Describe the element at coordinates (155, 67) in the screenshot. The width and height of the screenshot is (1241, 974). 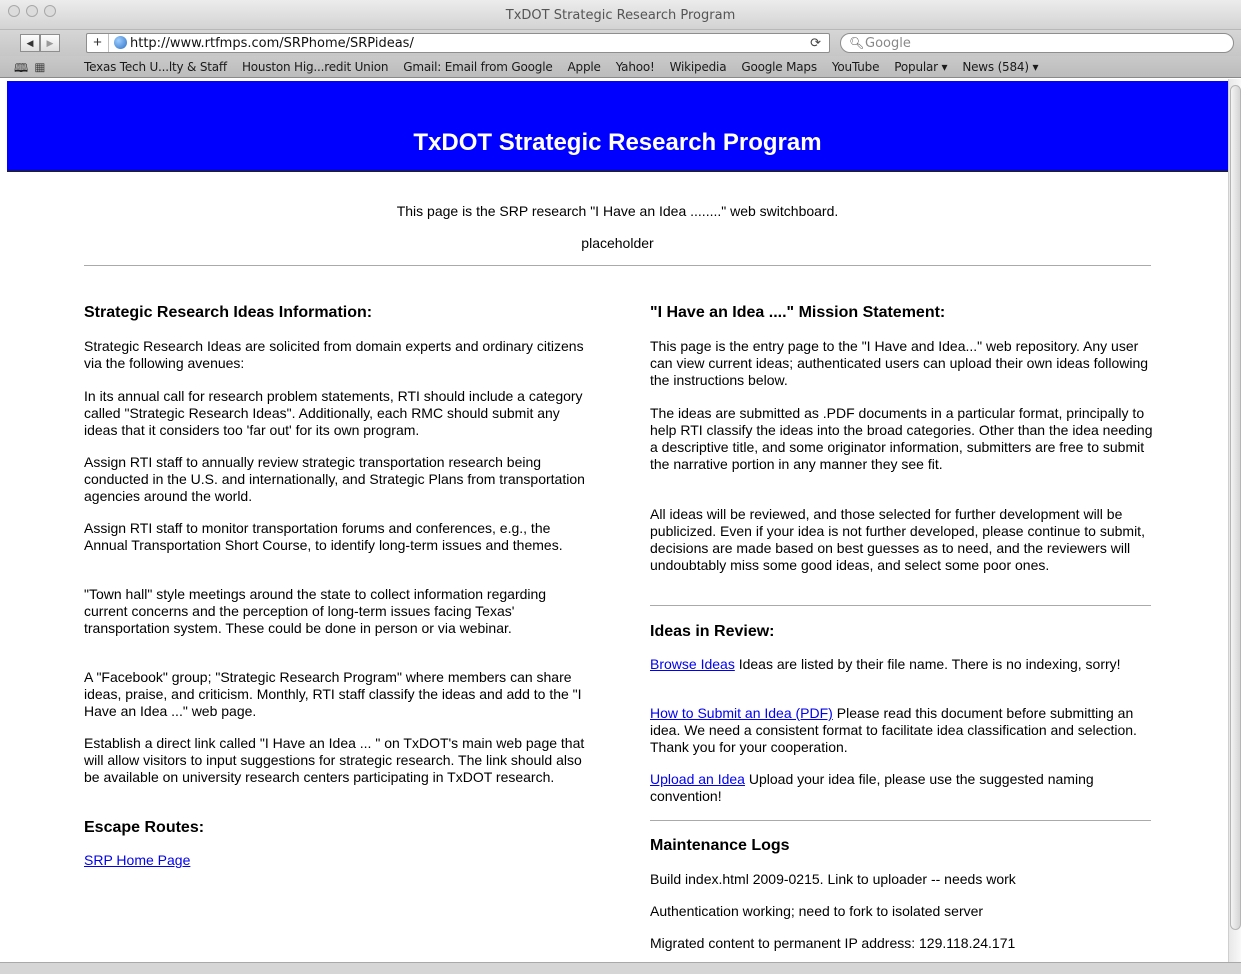
I see `bookmark-item: Texas Tech U...lty & Staff` at that location.